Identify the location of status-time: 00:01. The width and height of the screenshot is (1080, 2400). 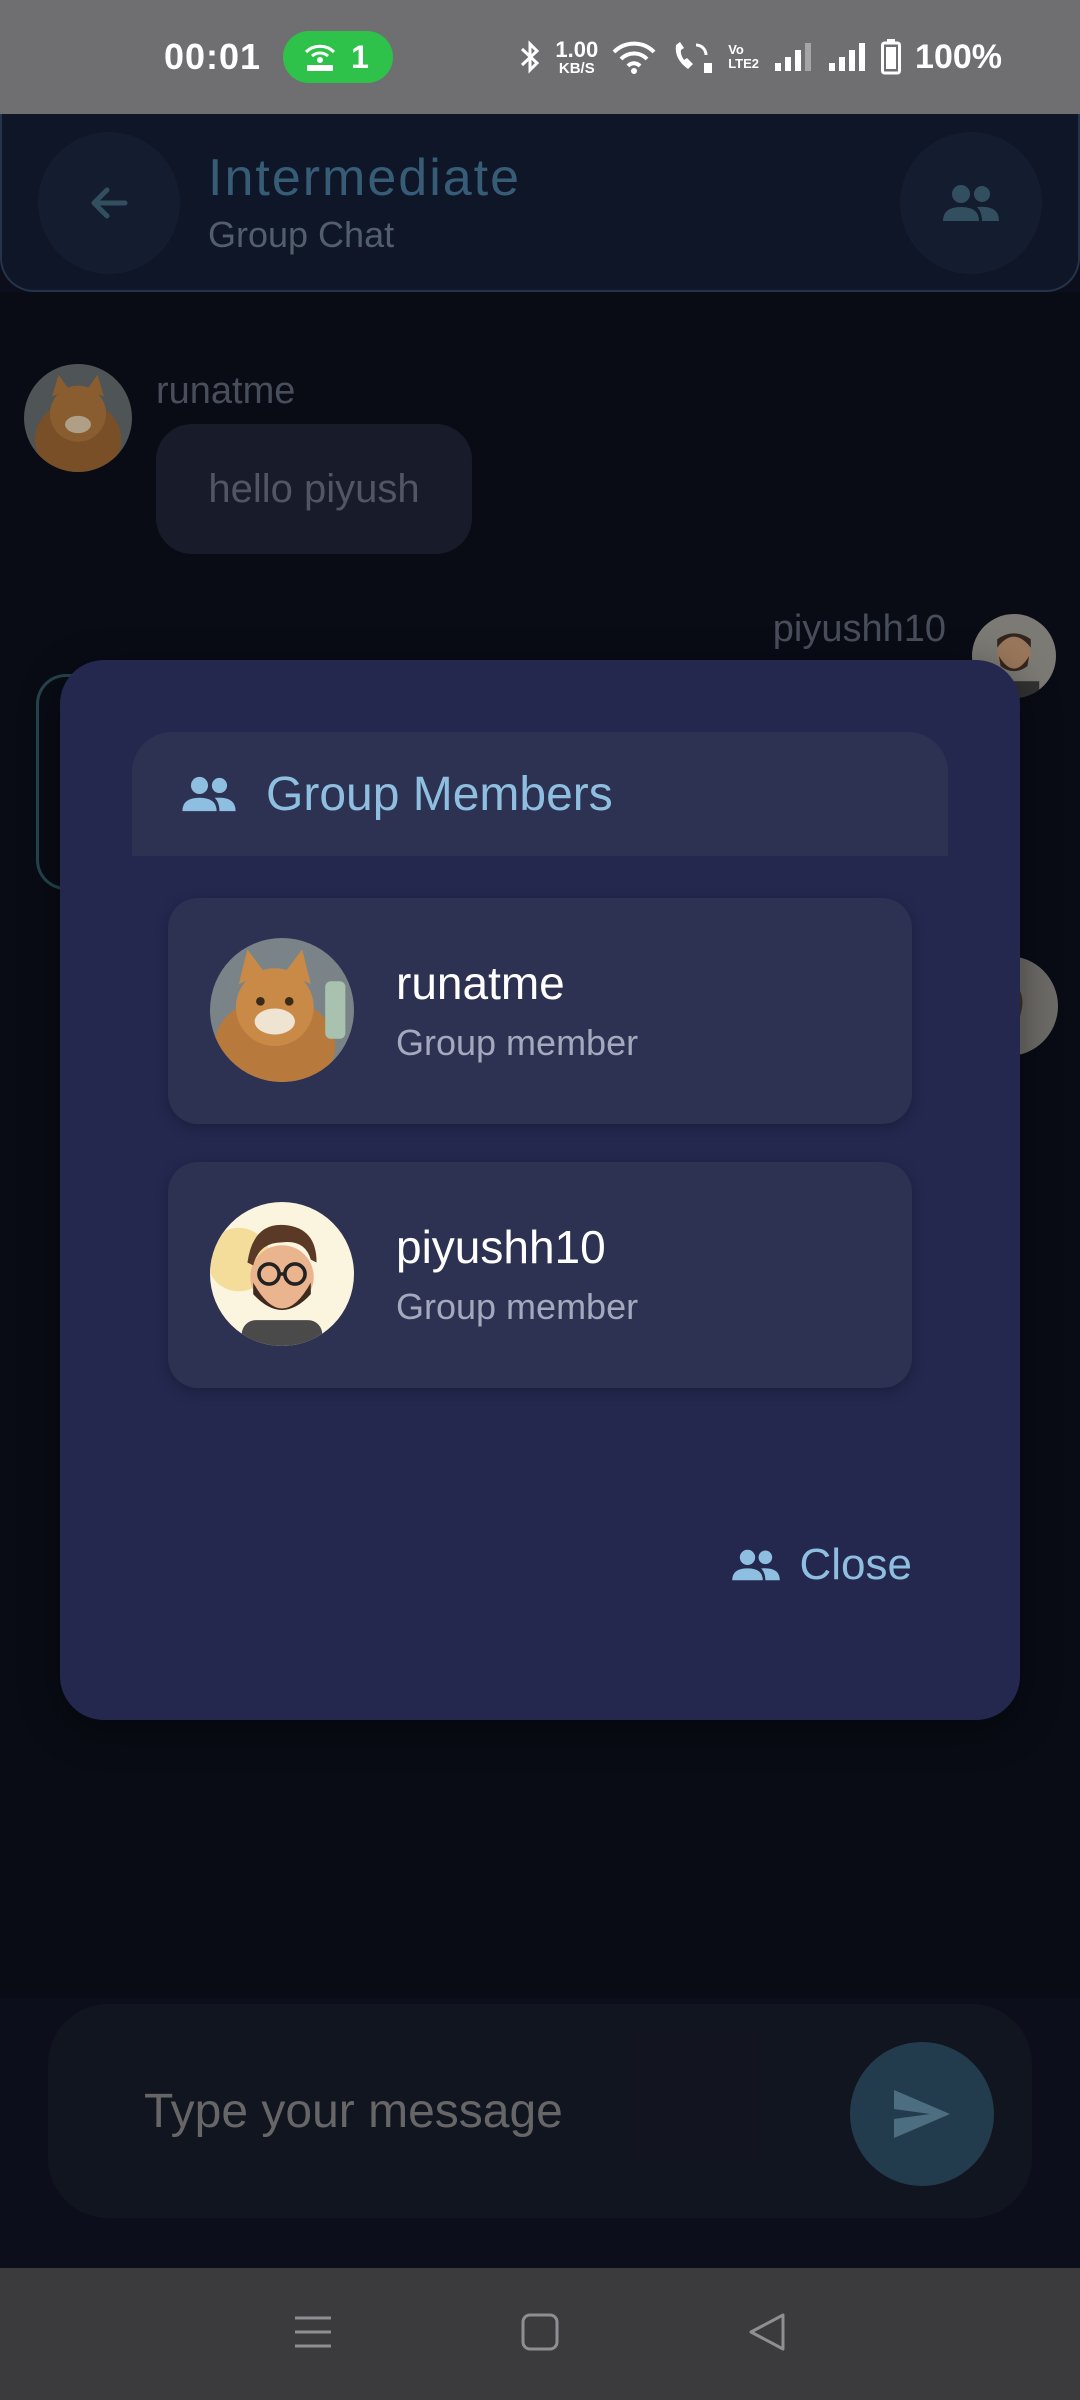
(213, 56).